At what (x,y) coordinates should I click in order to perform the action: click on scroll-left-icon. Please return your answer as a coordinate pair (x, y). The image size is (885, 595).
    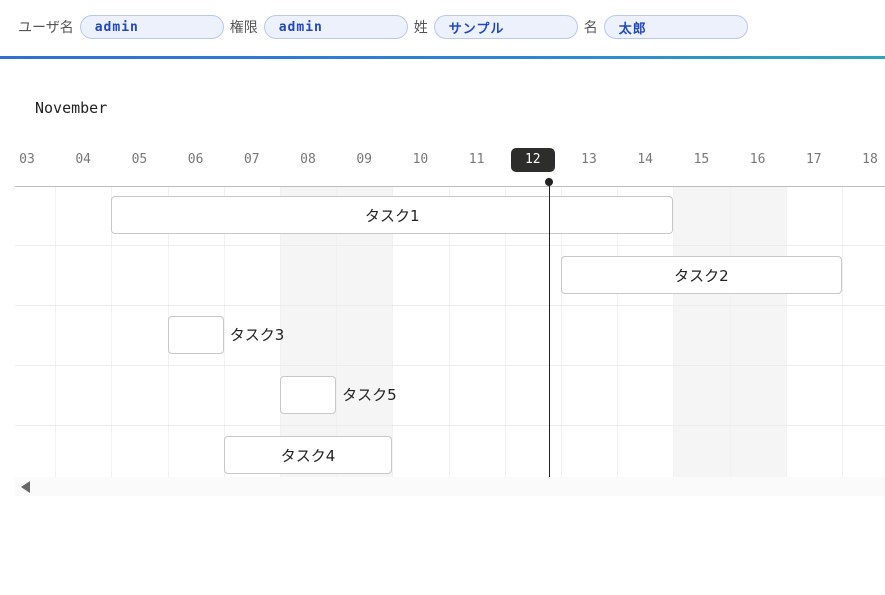
    Looking at the image, I should click on (25, 487).